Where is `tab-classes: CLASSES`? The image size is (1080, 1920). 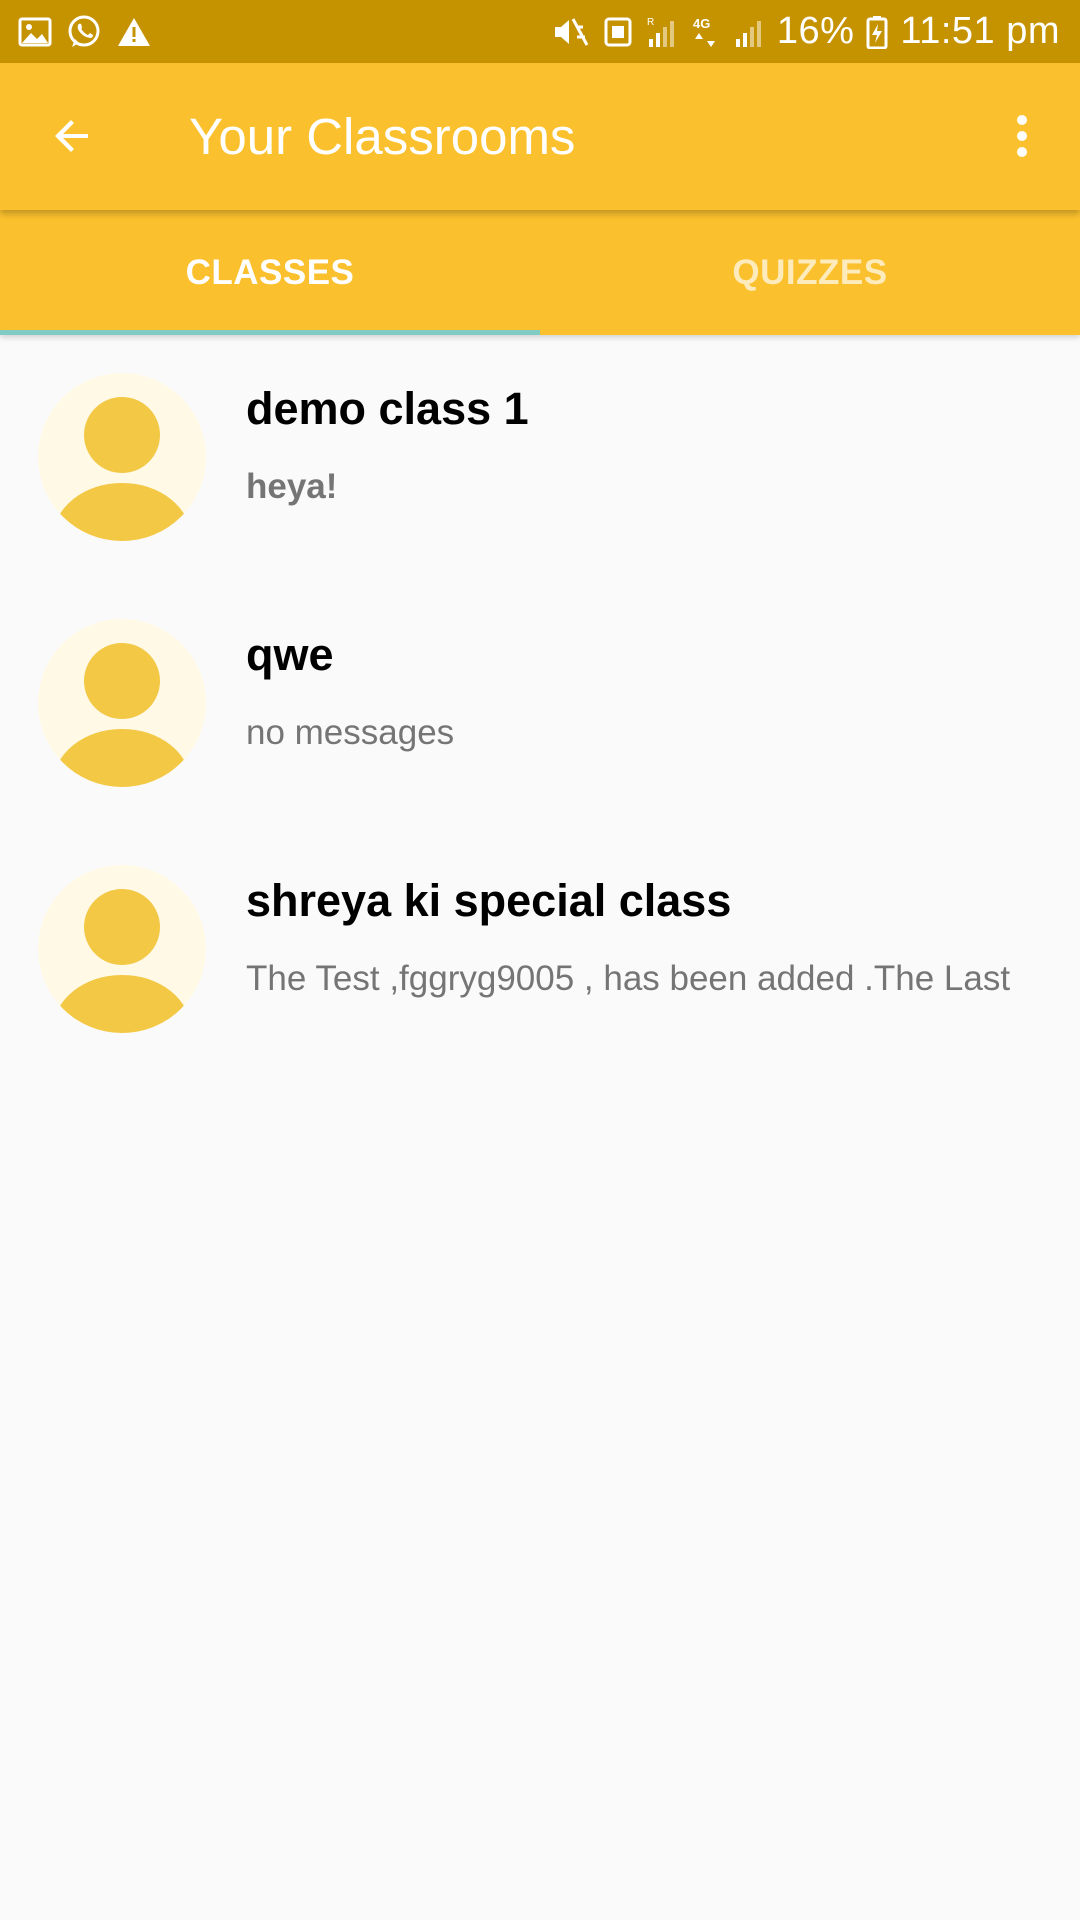 tab-classes: CLASSES is located at coordinates (270, 272).